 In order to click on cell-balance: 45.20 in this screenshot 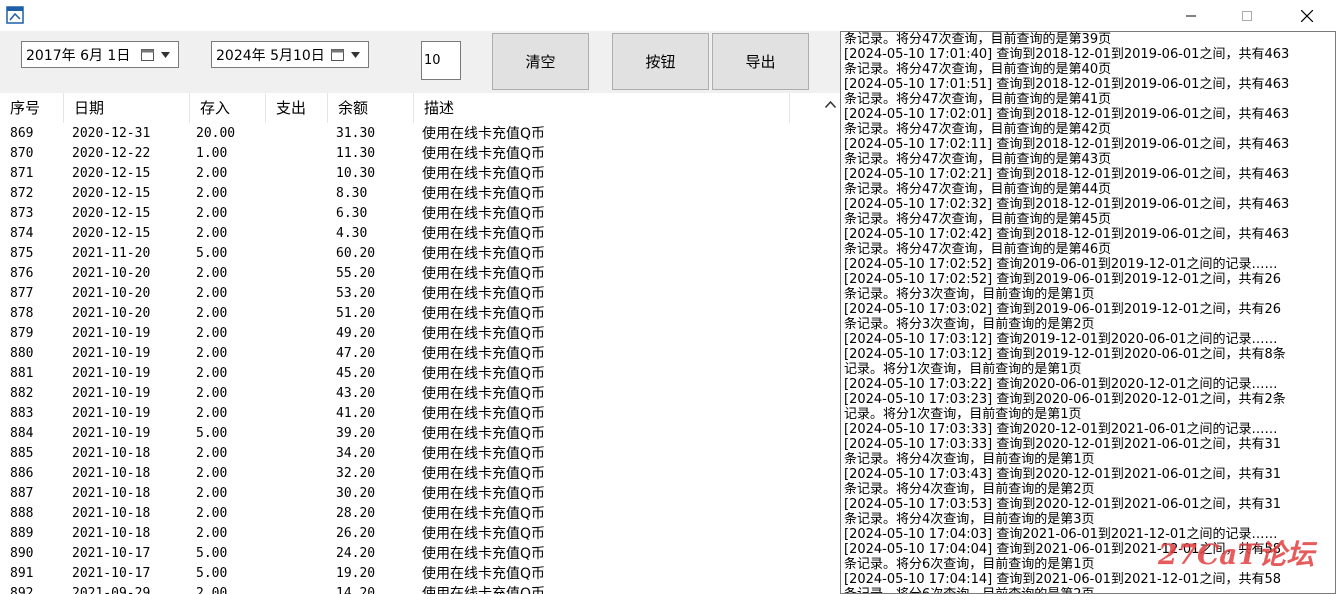, I will do `click(356, 373)`.